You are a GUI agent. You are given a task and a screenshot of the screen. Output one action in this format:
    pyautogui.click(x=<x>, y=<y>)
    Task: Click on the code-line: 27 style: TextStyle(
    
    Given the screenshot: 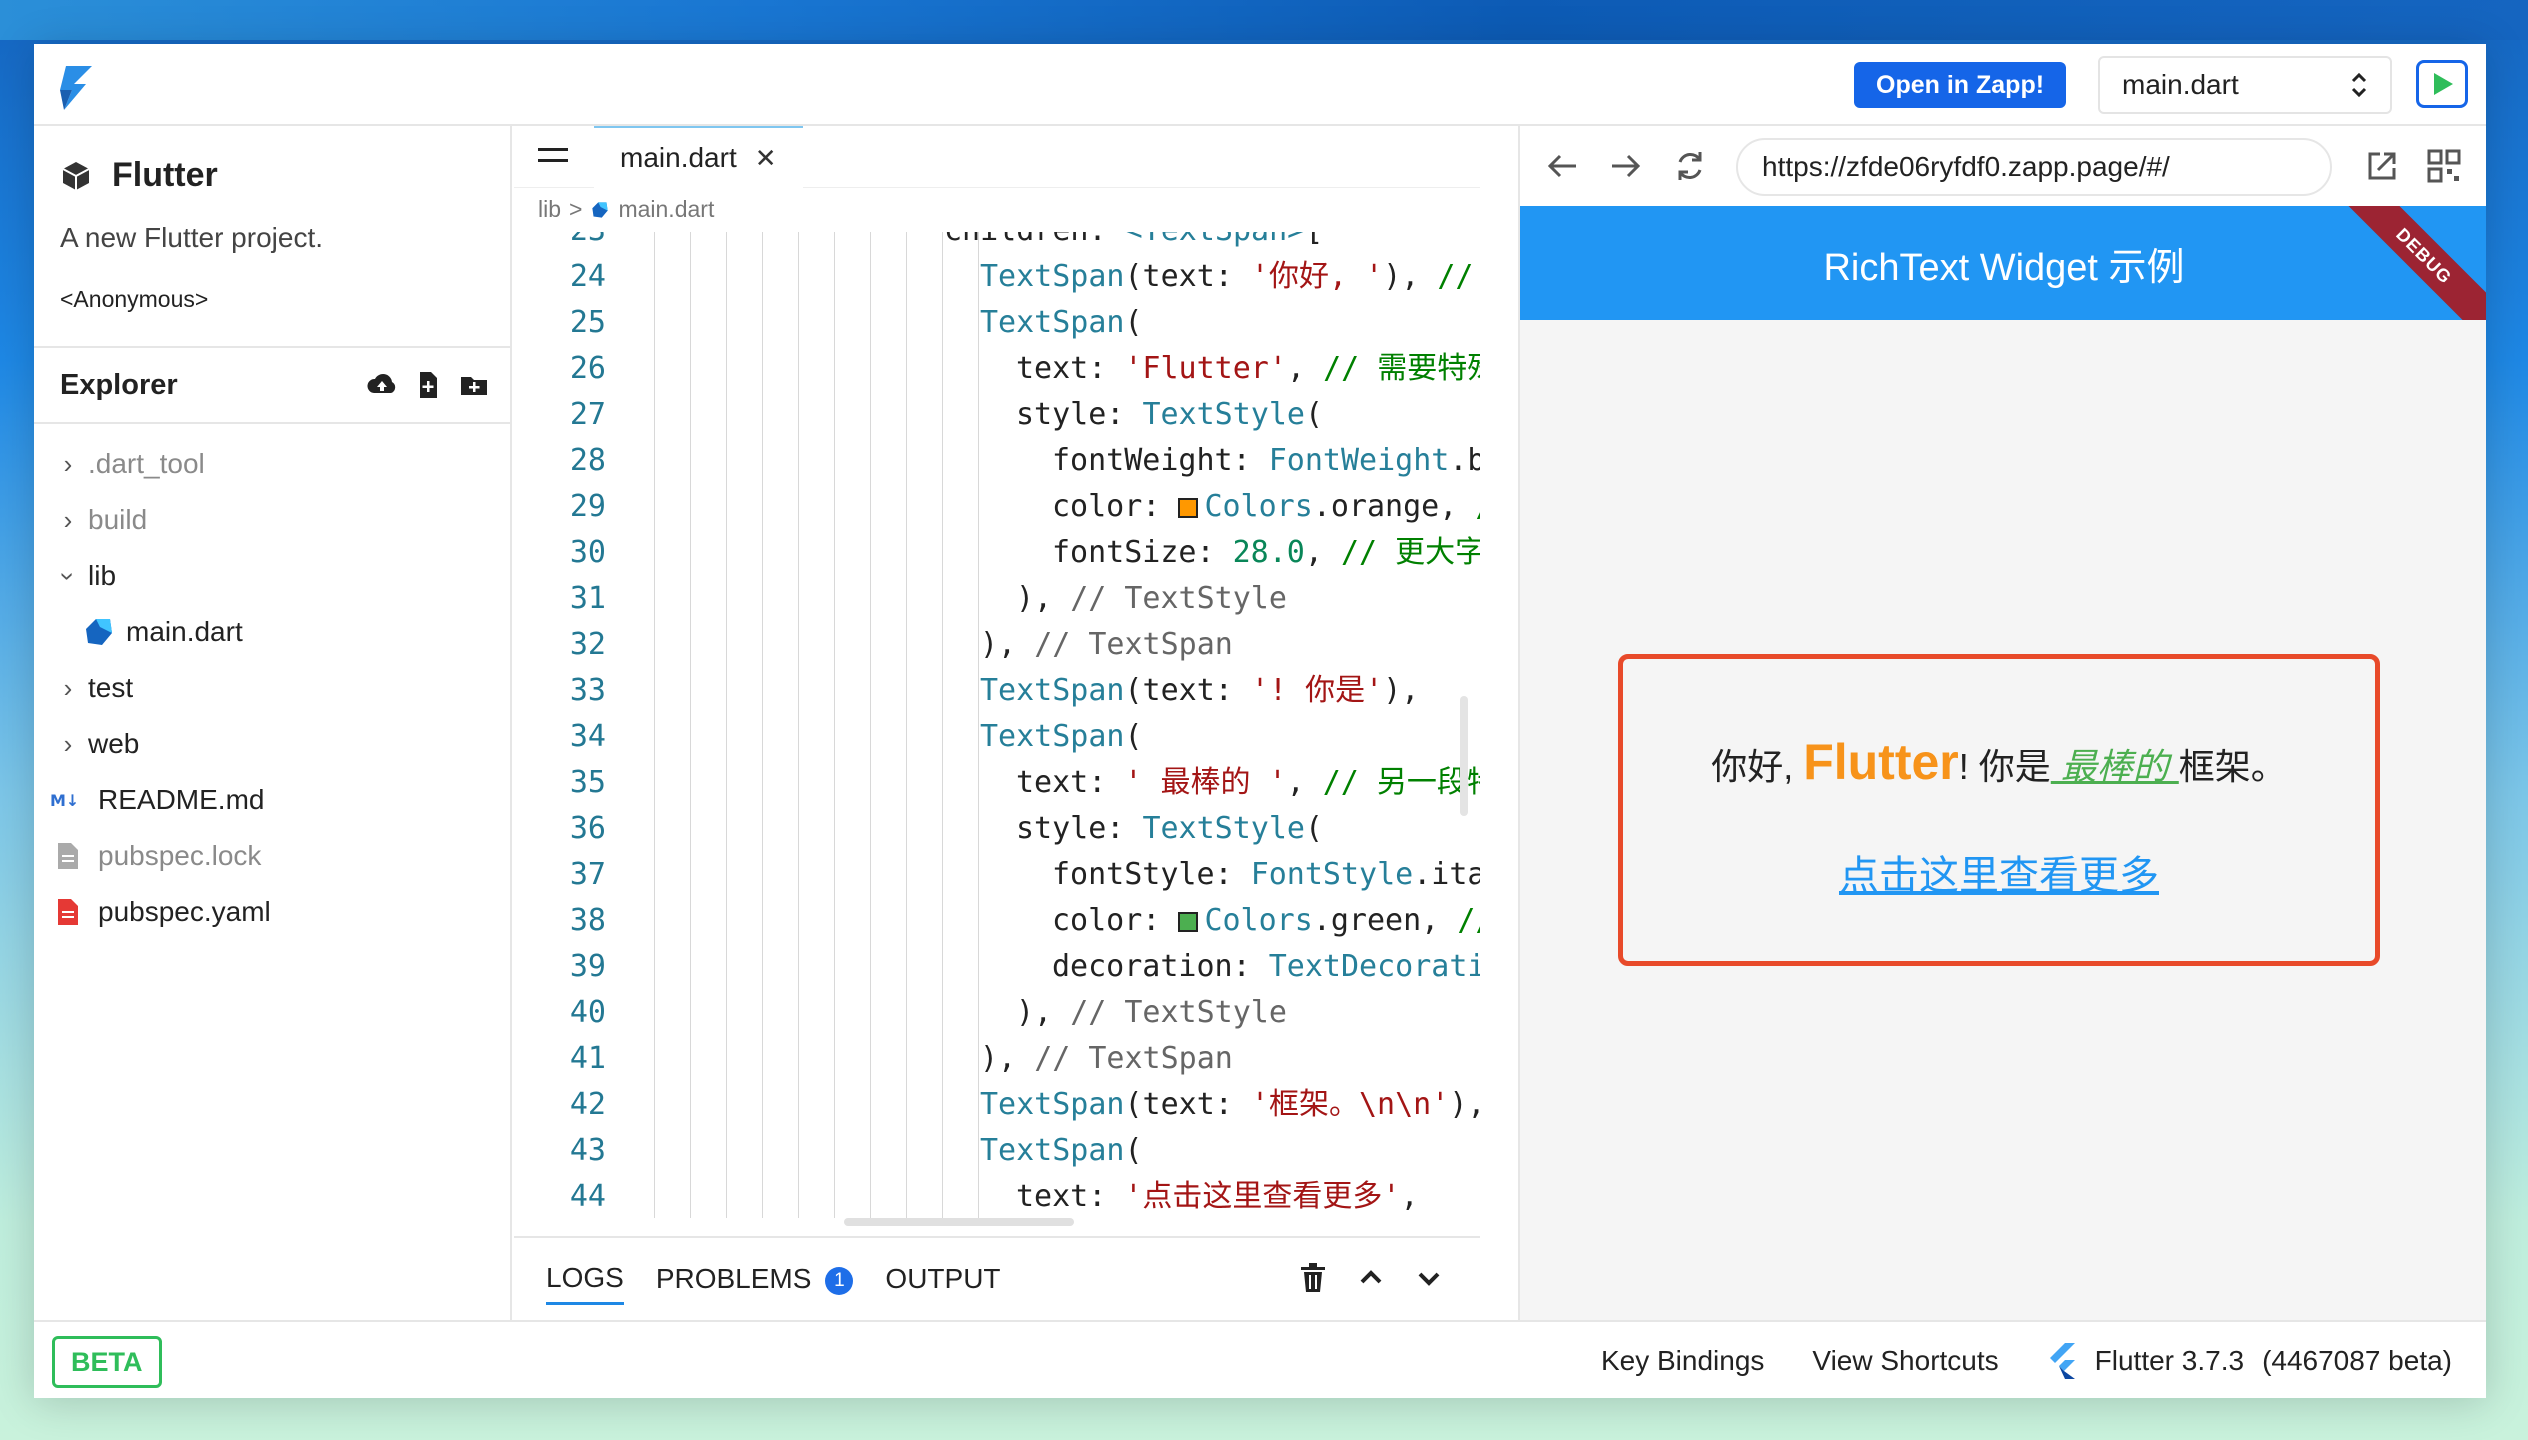 What is the action you would take?
    pyautogui.click(x=946, y=414)
    